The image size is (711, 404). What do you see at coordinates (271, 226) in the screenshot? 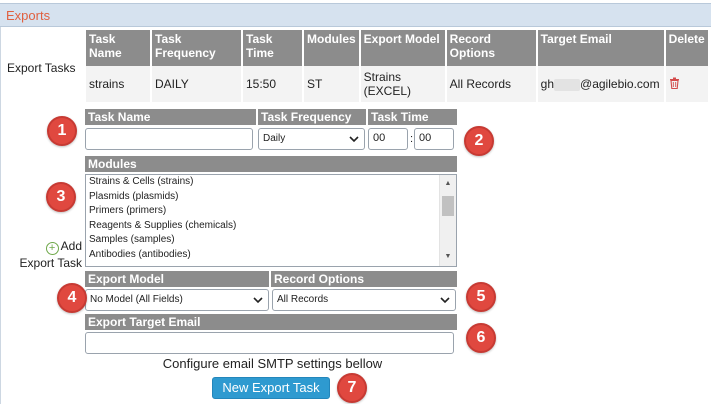
I see `module-option: Reagents & Supplies (chemicals)` at bounding box center [271, 226].